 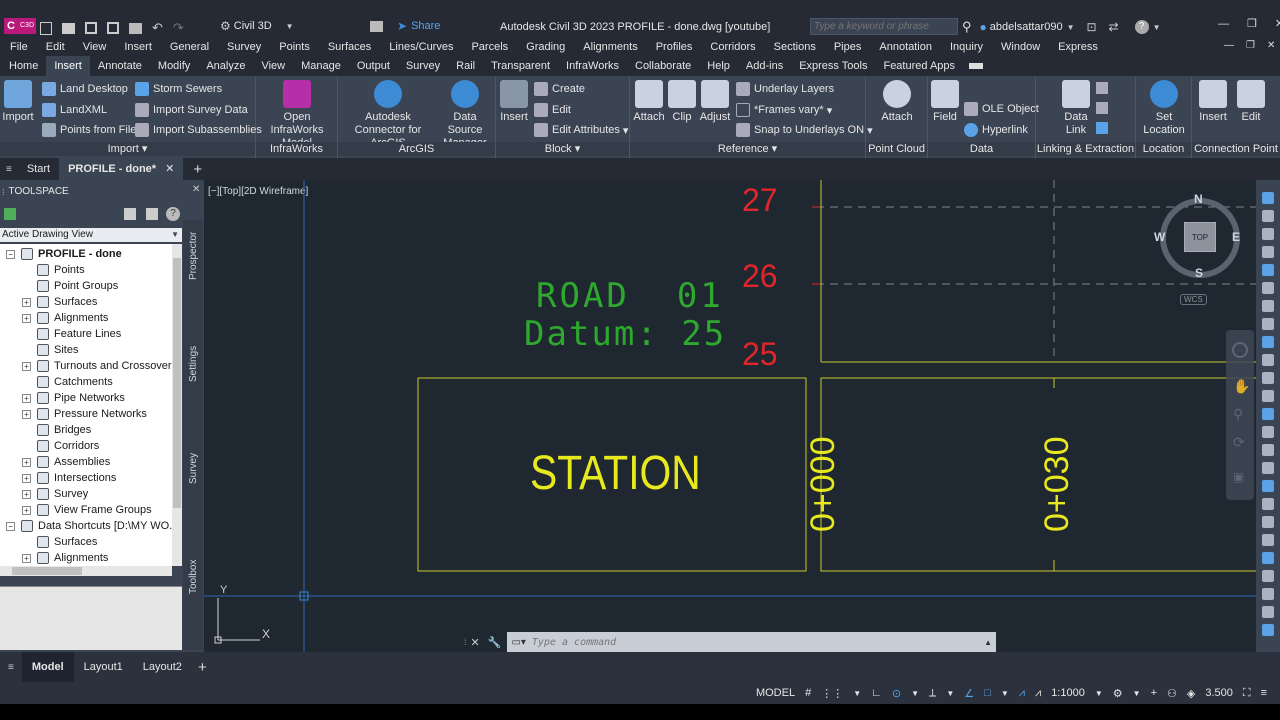 I want to click on menu-item: General, so click(x=189, y=47).